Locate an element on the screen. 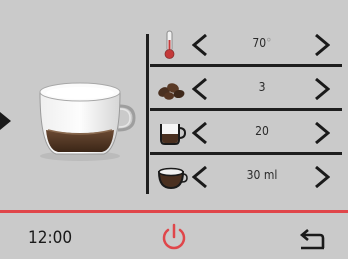 The height and width of the screenshot is (259, 348). bowl-icon is located at coordinates (172, 178).